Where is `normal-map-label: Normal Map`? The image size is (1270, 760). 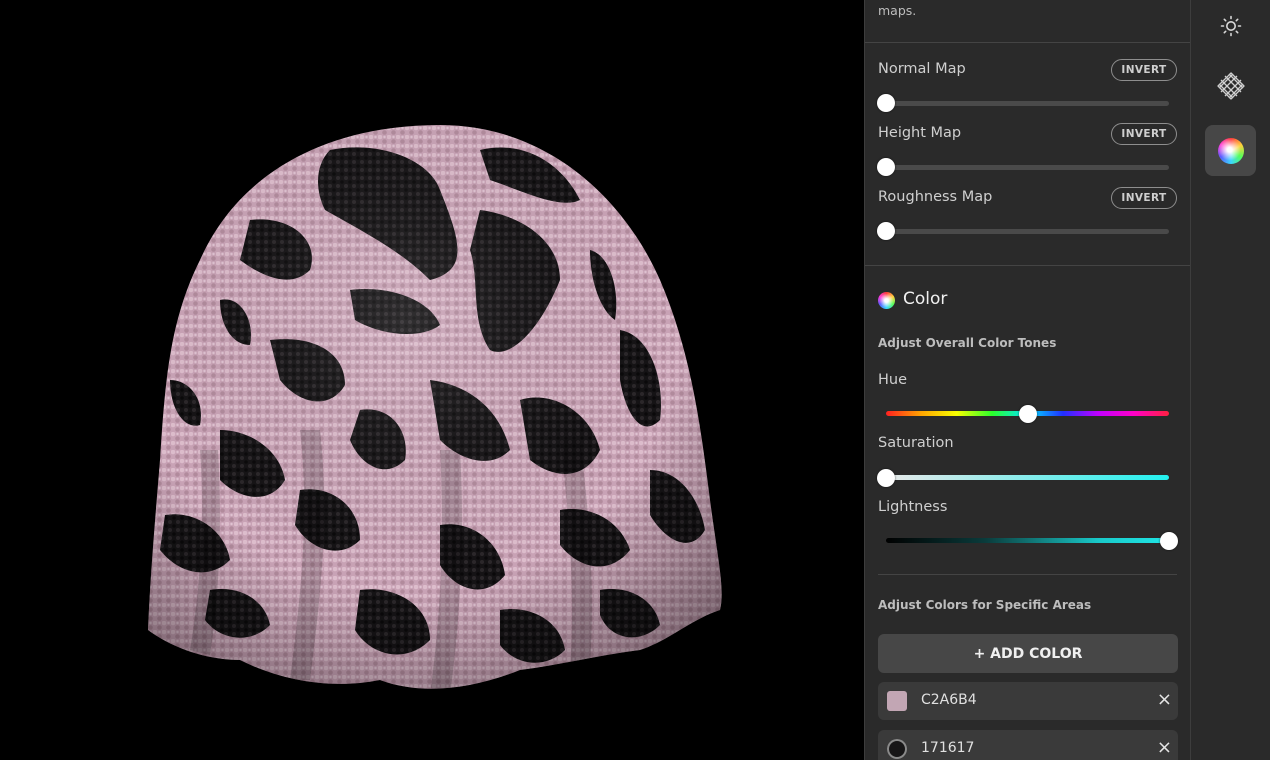 normal-map-label: Normal Map is located at coordinates (922, 69).